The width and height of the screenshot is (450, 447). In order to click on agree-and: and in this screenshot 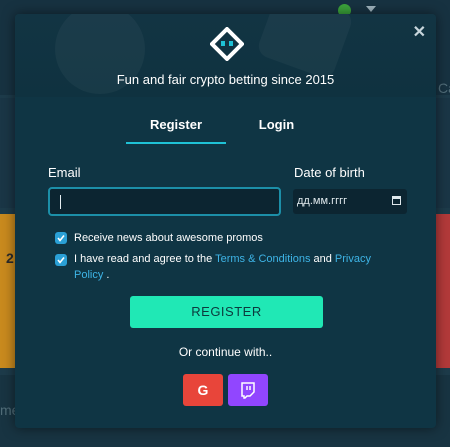, I will do `click(322, 259)`.